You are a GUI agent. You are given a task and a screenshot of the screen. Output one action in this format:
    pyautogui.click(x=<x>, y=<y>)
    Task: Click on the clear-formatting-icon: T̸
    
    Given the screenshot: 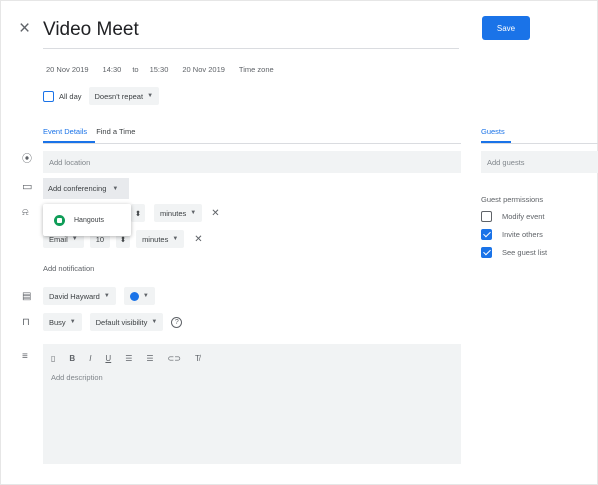 What is the action you would take?
    pyautogui.click(x=197, y=358)
    